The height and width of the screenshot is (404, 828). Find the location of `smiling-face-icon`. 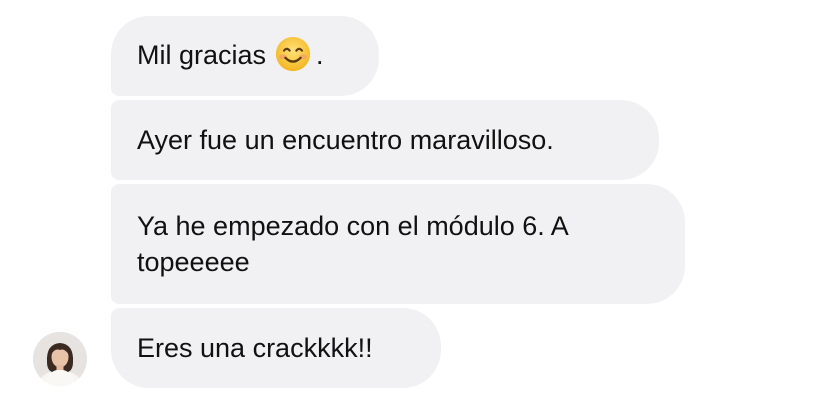

smiling-face-icon is located at coordinates (293, 54).